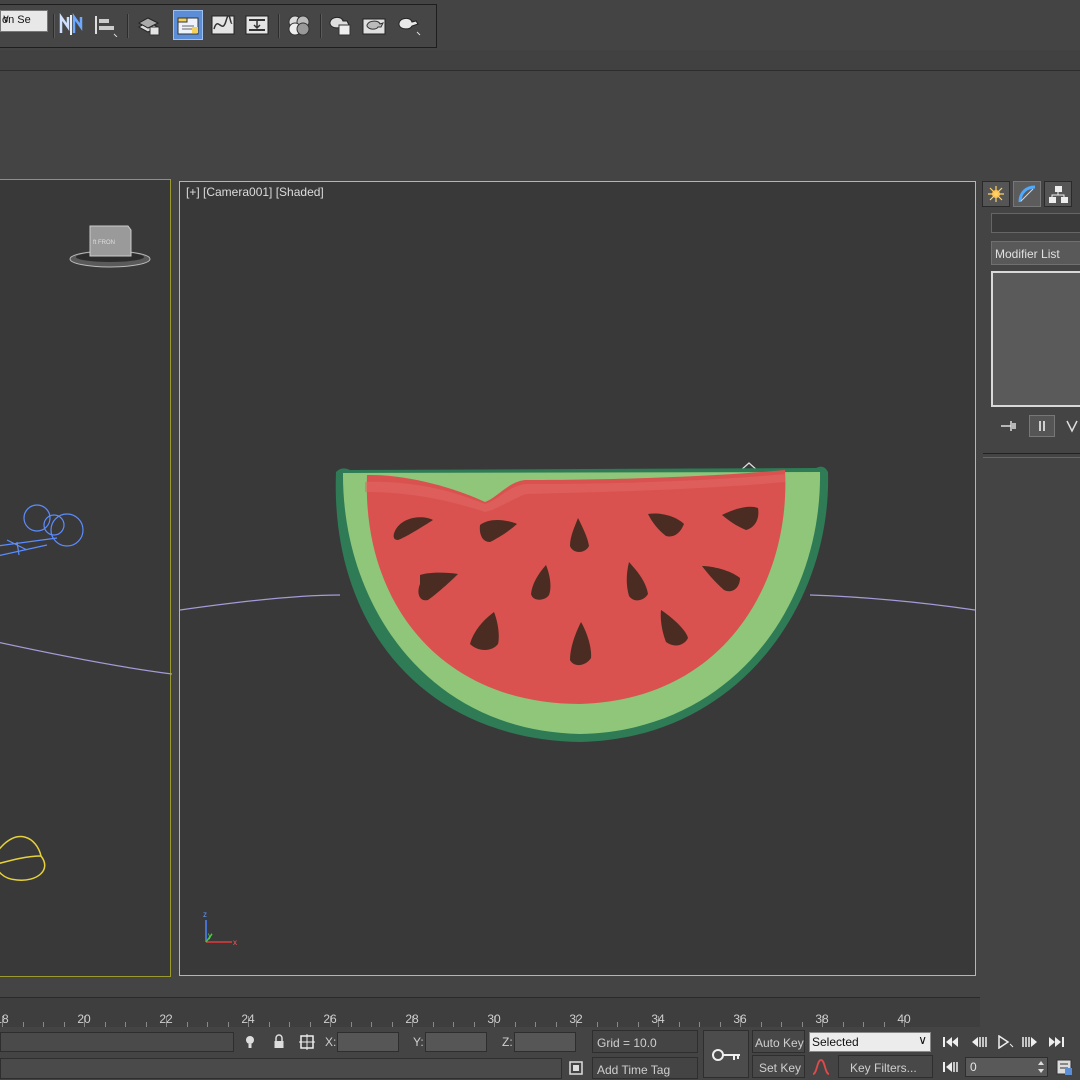 Image resolution: width=1080 pixels, height=1080 pixels. I want to click on render-setup-button, so click(340, 25).